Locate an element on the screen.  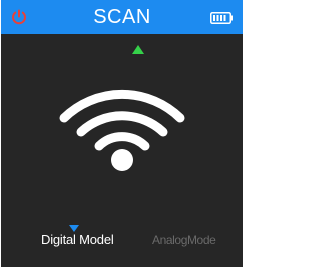
battery-indicator is located at coordinates (222, 17).